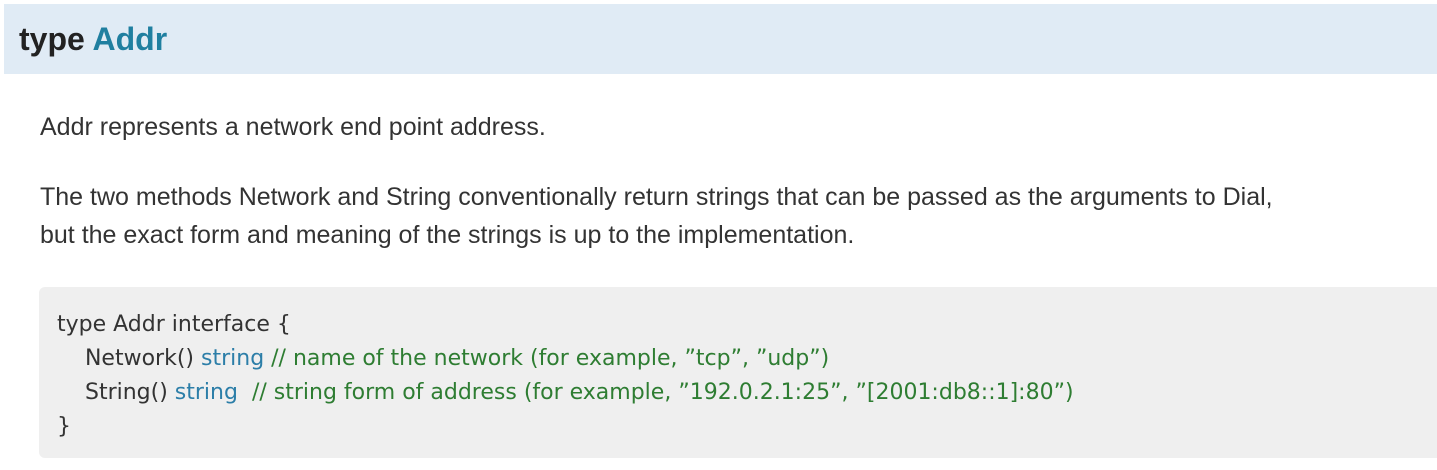 This screenshot has width=1437, height=470. I want to click on code-return-type-string: string, so click(206, 392).